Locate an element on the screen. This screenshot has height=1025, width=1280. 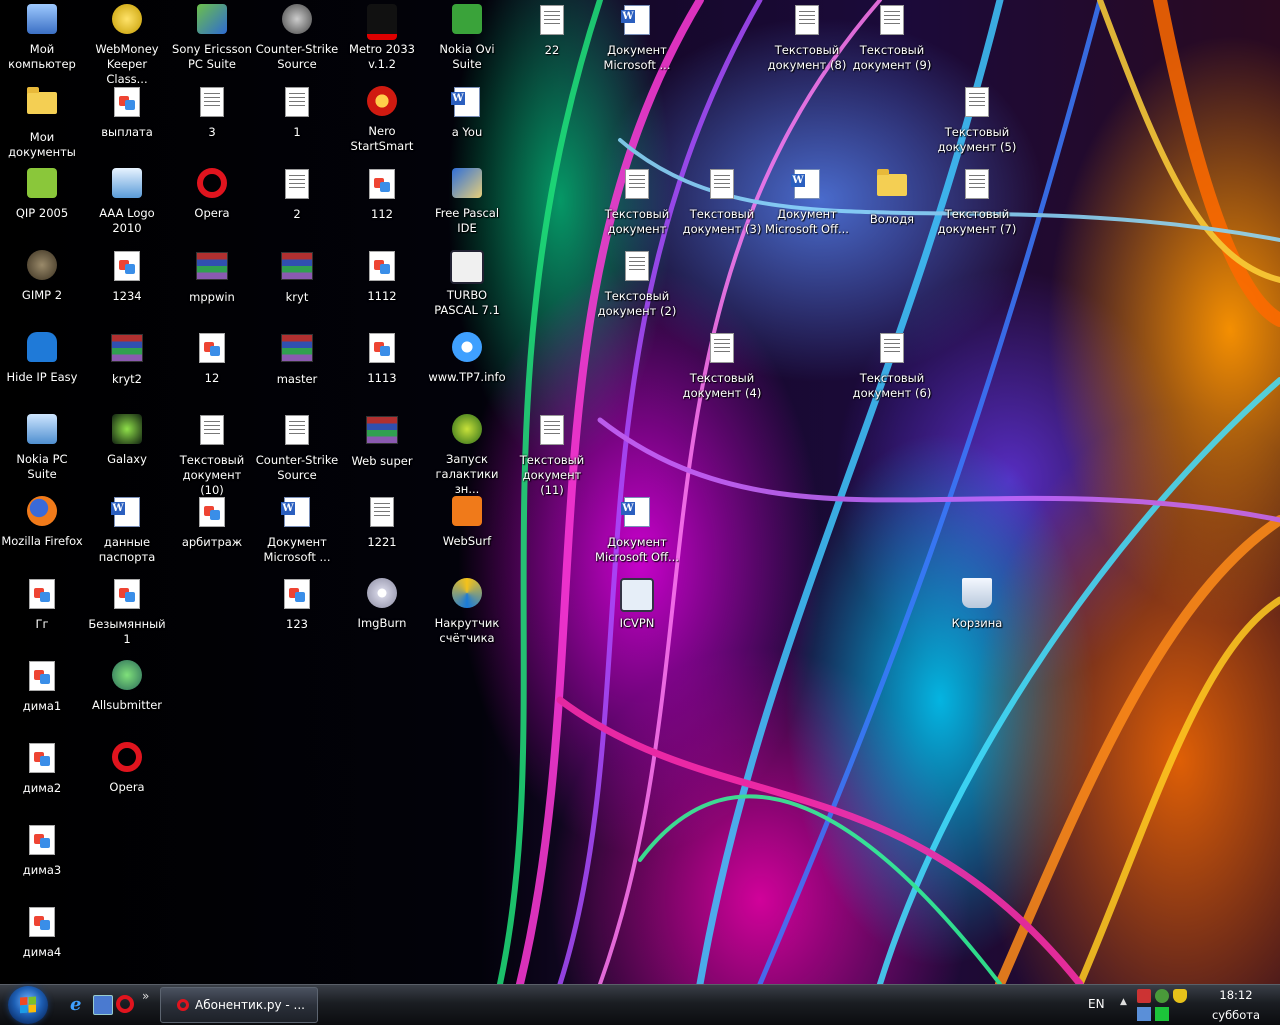
desktop-icon-label: Opera is located at coordinates (127, 787).